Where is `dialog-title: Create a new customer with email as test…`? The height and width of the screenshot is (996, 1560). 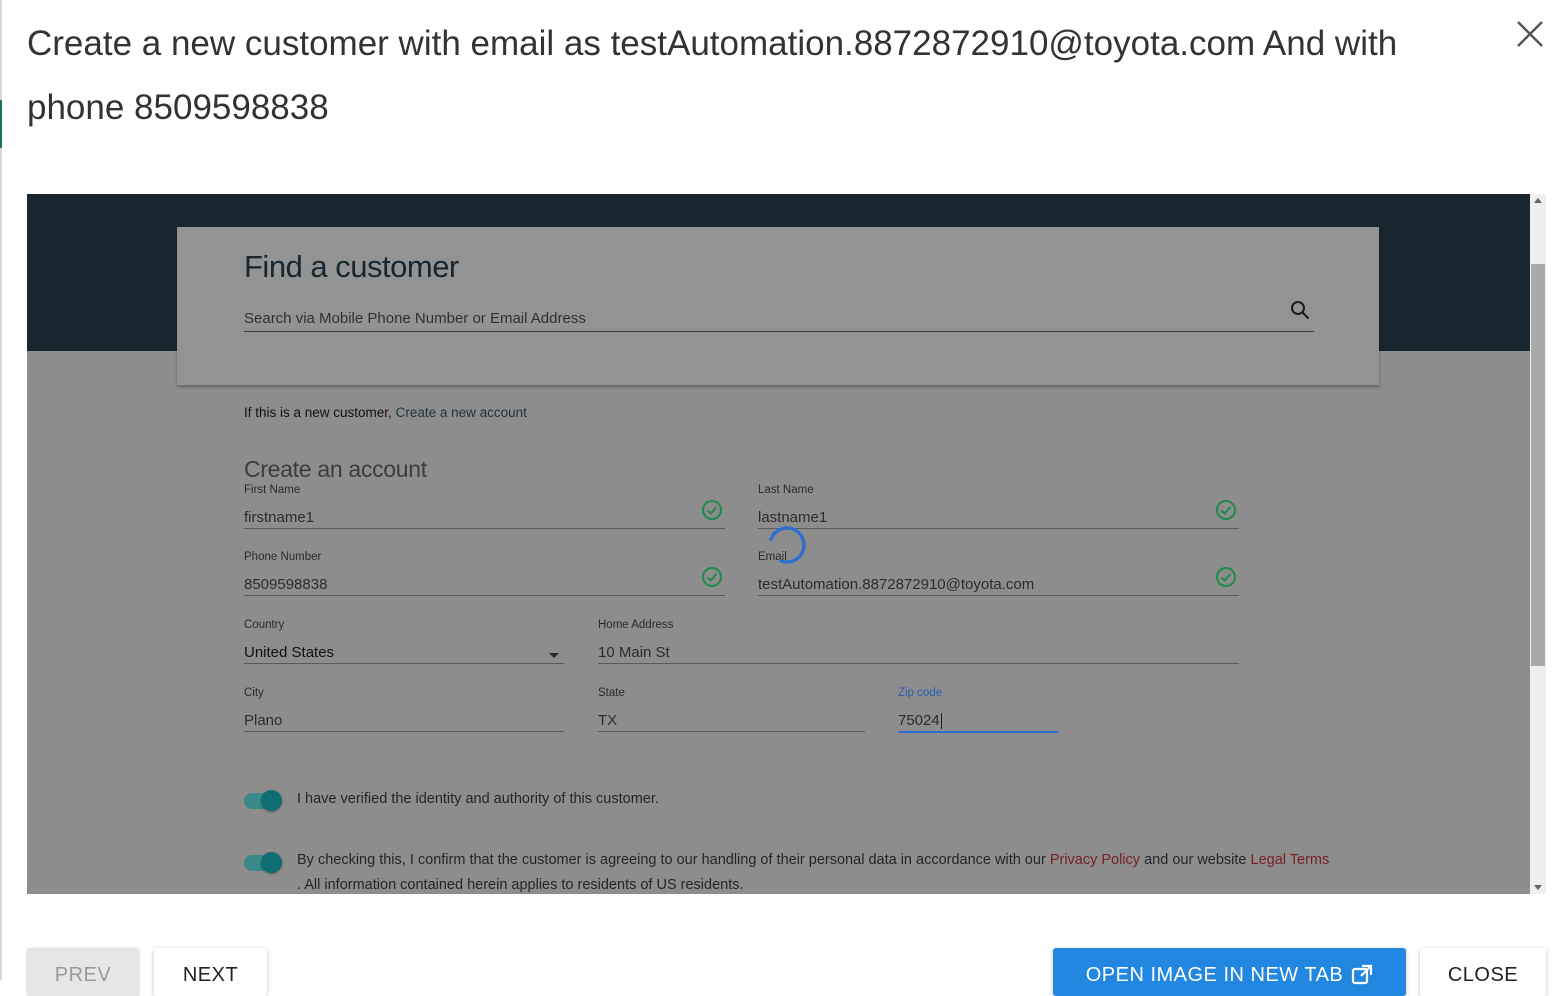
dialog-title: Create a new customer with email as test… is located at coordinates (712, 75).